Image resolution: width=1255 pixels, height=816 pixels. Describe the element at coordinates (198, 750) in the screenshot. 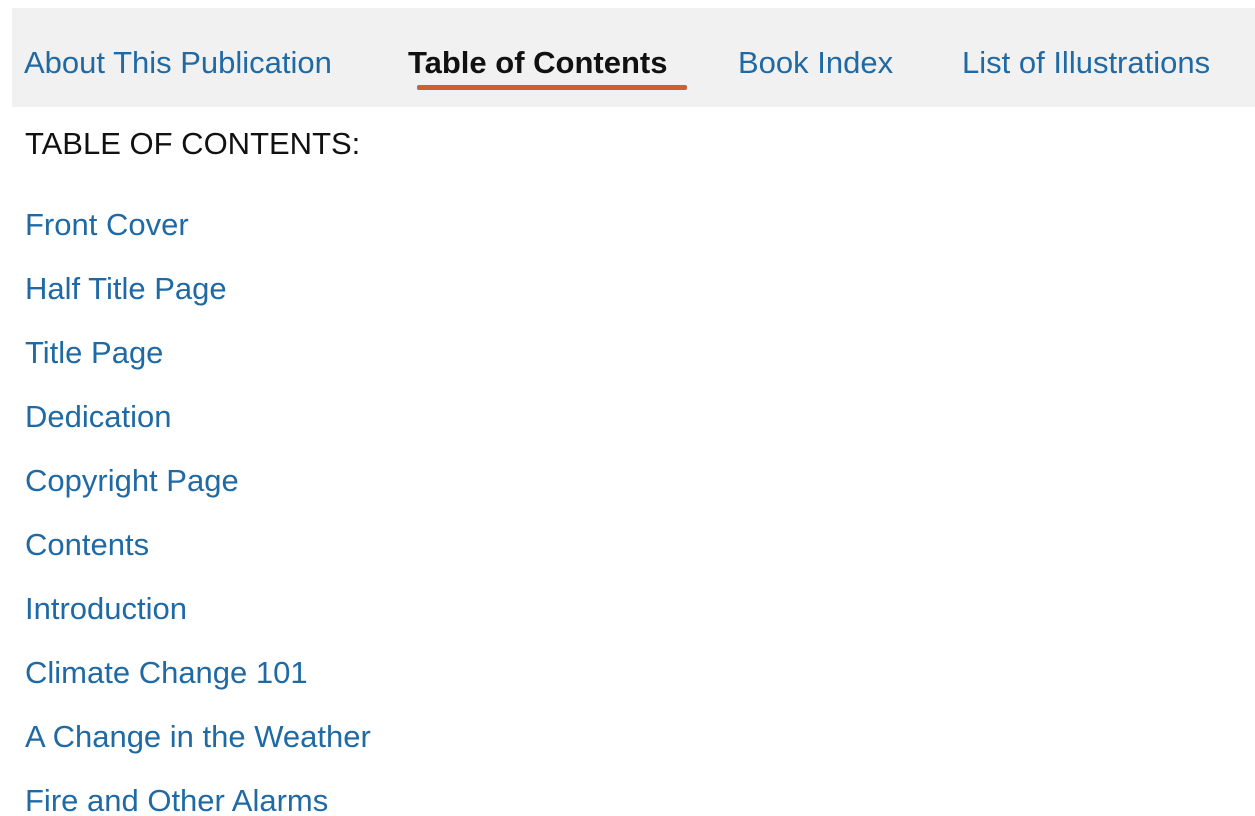

I see `toc-link-a-change-in-the-weather: A Change in the Weather` at that location.